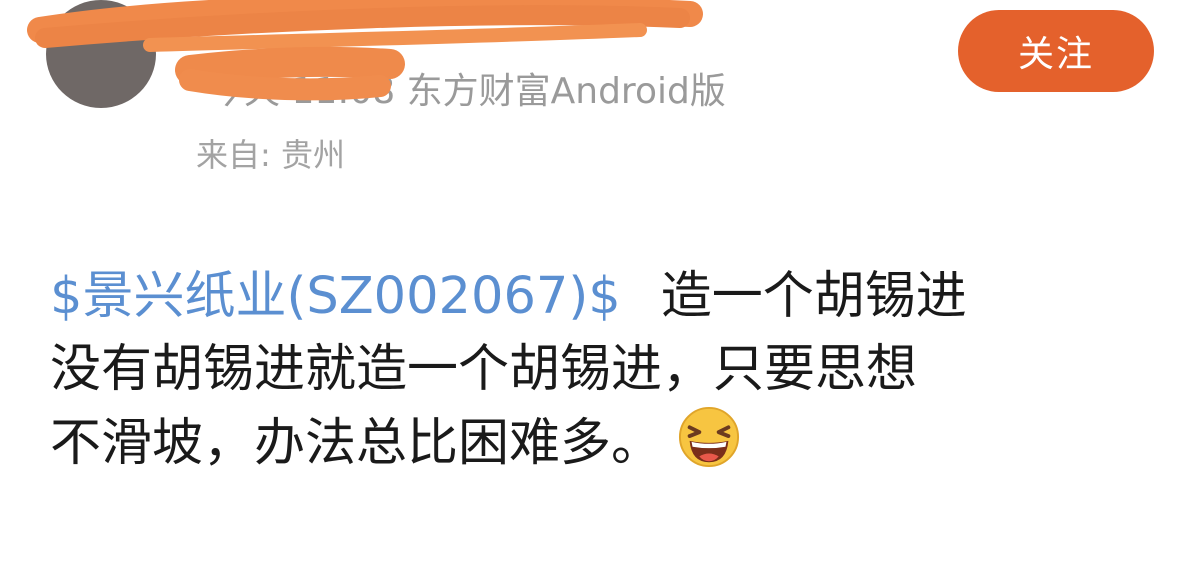  Describe the element at coordinates (813, 296) in the screenshot. I see `post-text-1: 造一个胡锡进` at that location.